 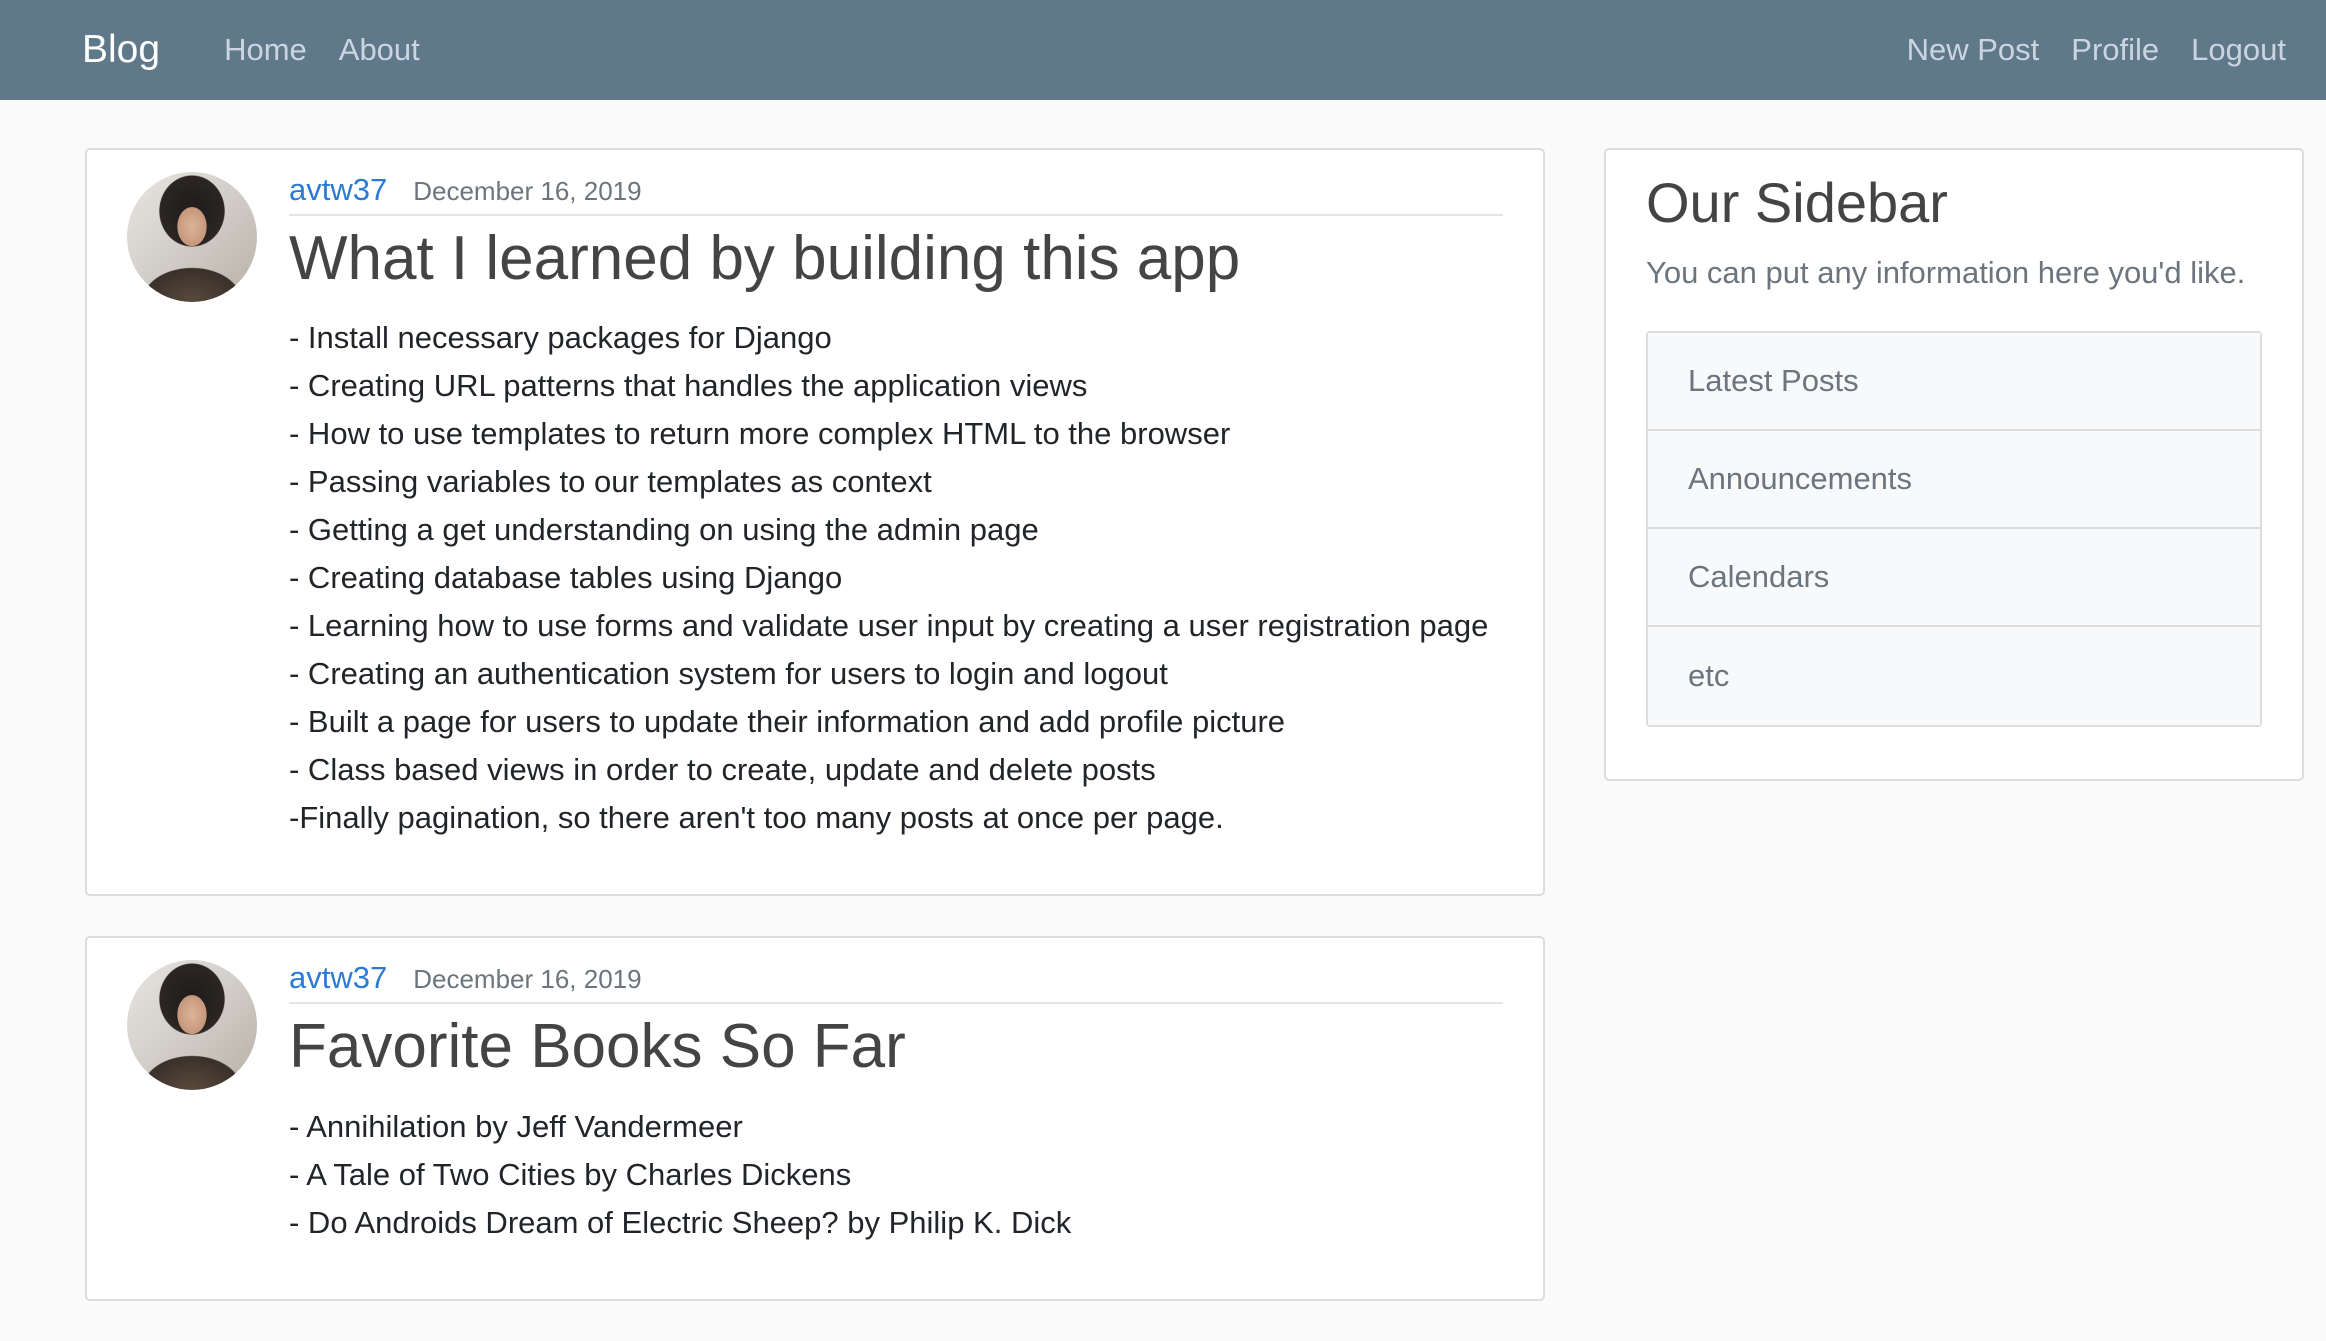 I want to click on brand-link: Blog, so click(x=121, y=50).